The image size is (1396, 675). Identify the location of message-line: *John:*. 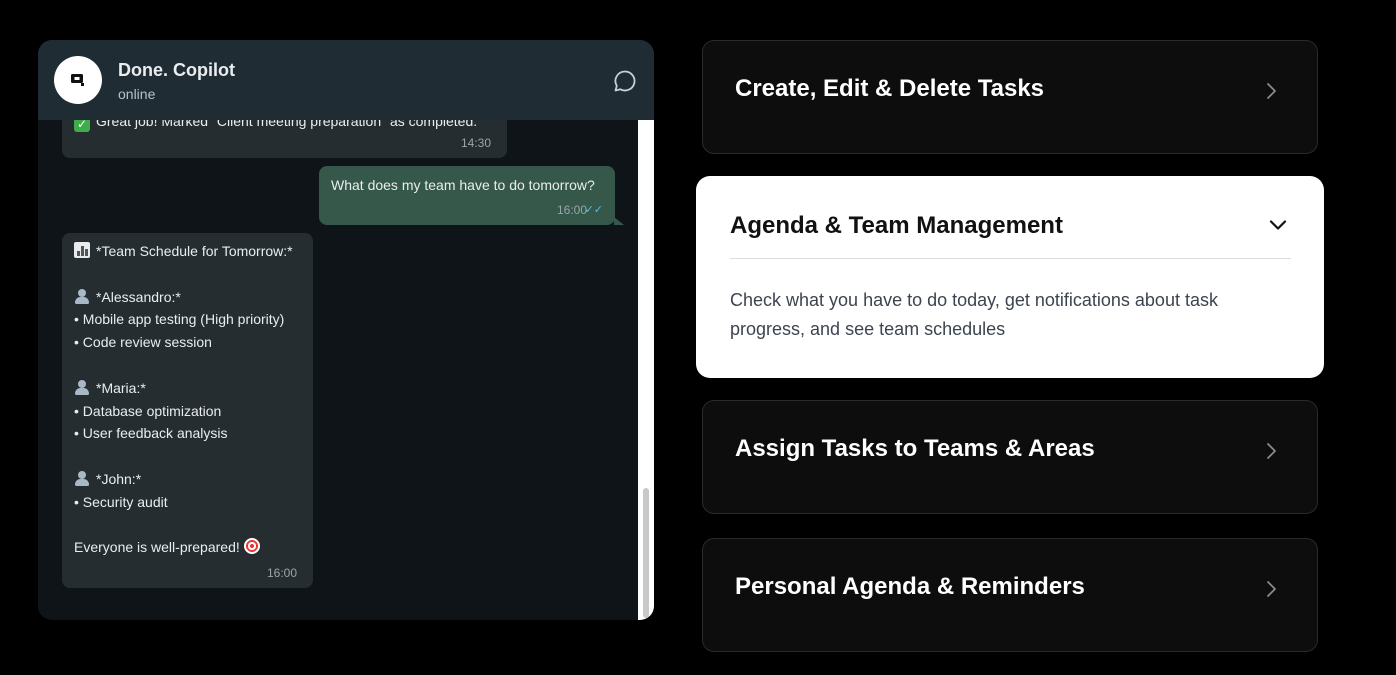
(183, 479).